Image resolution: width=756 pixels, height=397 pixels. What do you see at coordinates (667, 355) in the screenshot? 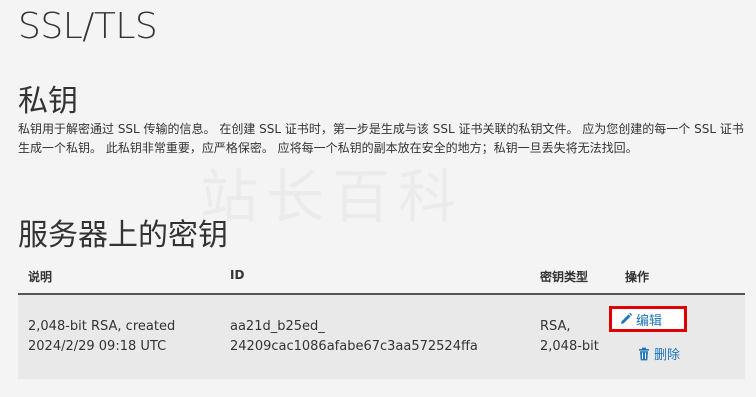
I see `delete-key-label: 删除` at bounding box center [667, 355].